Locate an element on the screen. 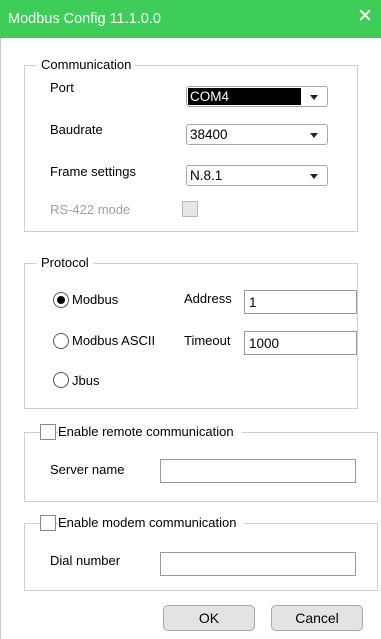 The height and width of the screenshot is (639, 381). baudrate-value: 38400 is located at coordinates (209, 134).